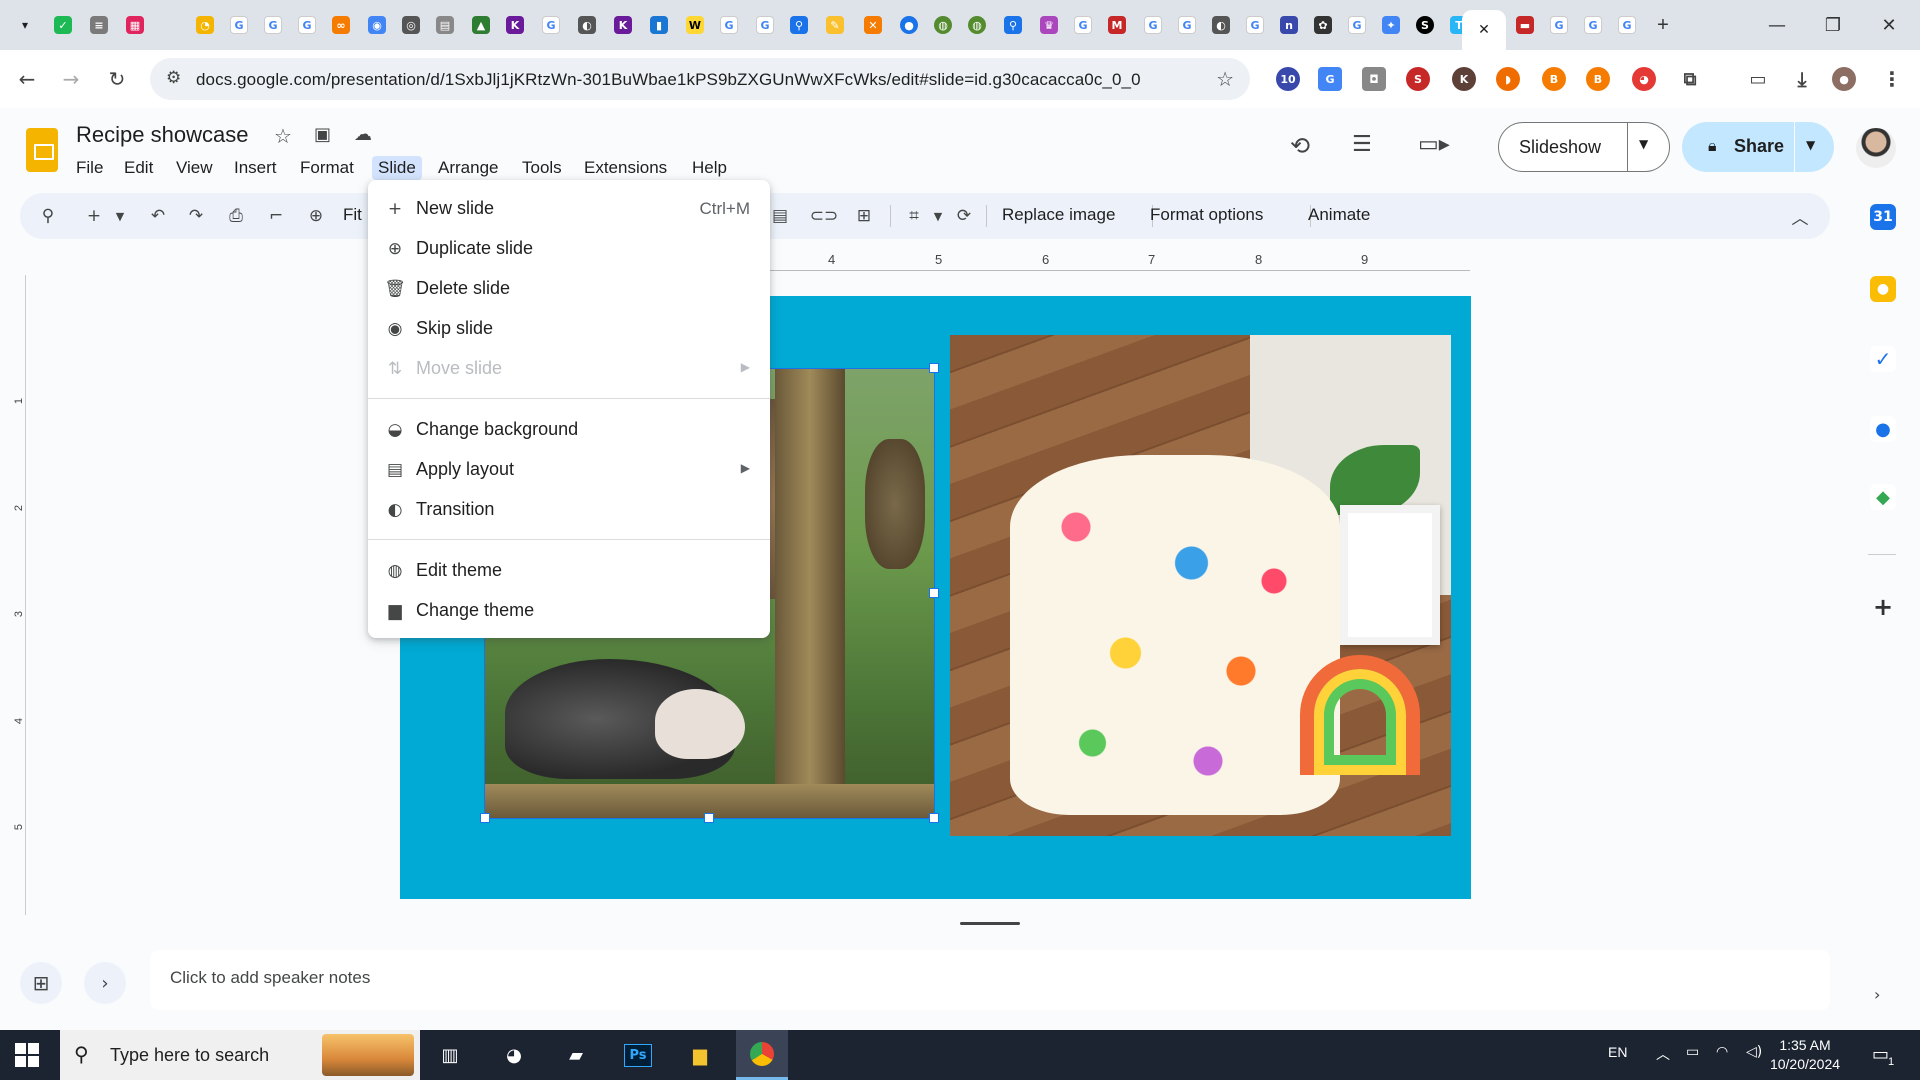 This screenshot has width=1920, height=1080. Describe the element at coordinates (322, 134) in the screenshot. I see `move-folder-icon: ▣` at that location.